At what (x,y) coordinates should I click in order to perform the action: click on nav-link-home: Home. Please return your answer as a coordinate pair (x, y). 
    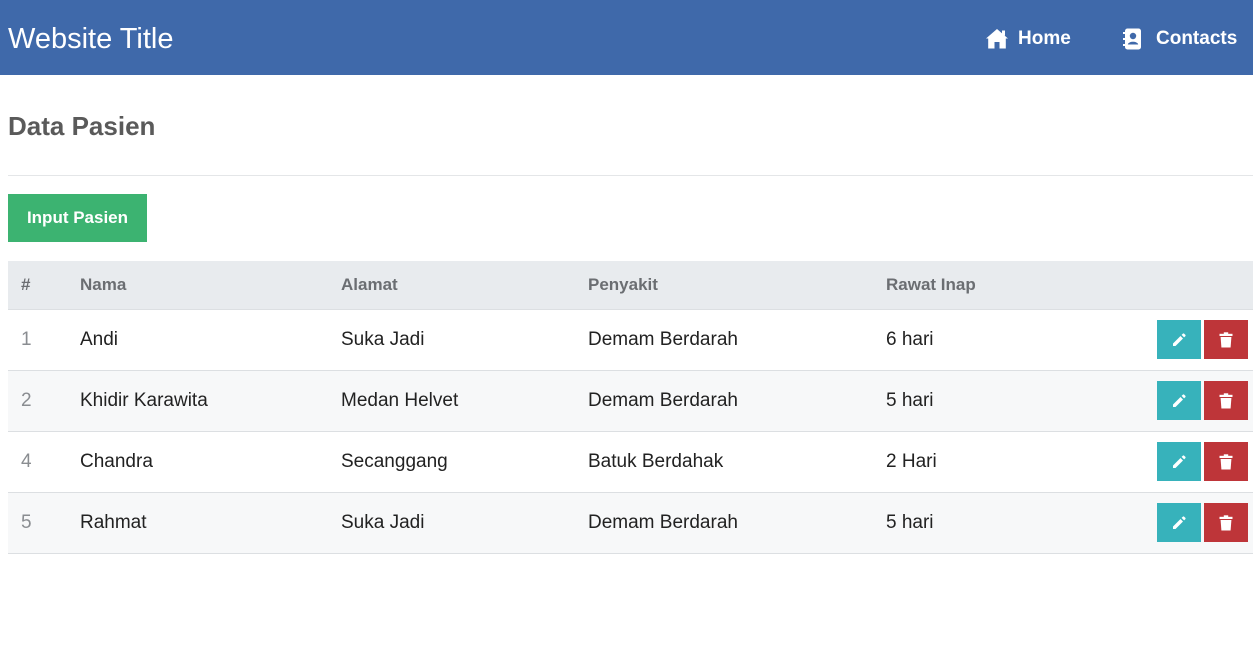
    Looking at the image, I should click on (1028, 39).